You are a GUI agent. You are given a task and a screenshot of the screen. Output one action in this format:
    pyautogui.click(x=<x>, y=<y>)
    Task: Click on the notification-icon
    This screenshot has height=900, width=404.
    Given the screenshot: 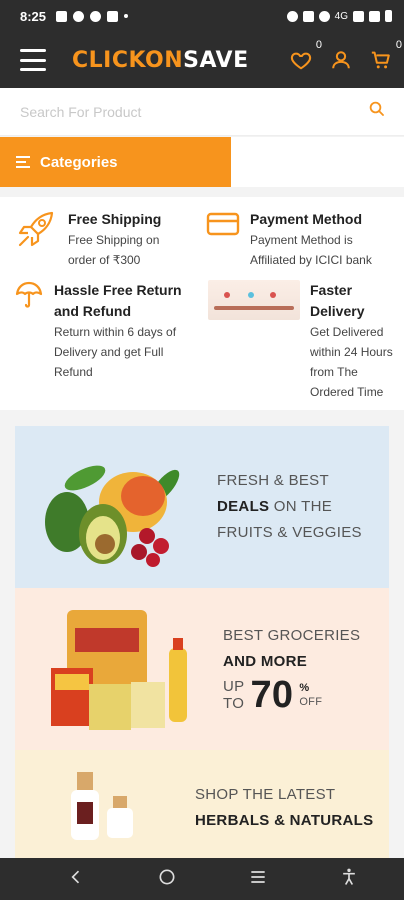 What is the action you would take?
    pyautogui.click(x=62, y=16)
    